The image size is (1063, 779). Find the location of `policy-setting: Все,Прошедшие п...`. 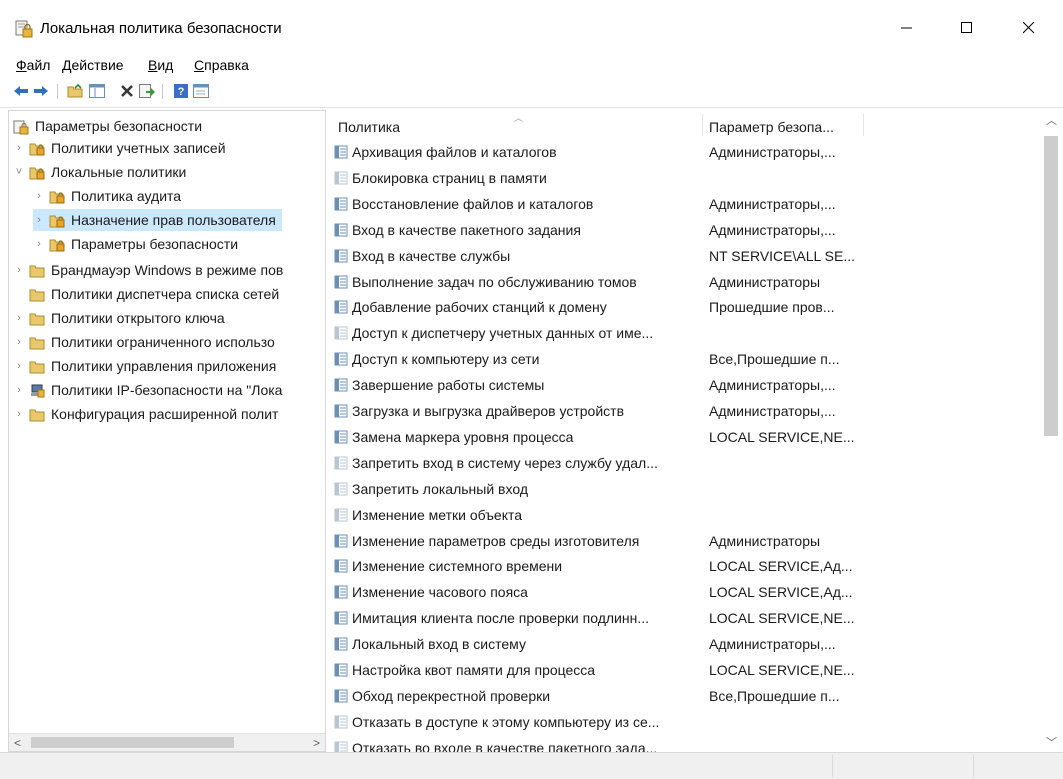

policy-setting: Все,Прошедшие п... is located at coordinates (774, 695).